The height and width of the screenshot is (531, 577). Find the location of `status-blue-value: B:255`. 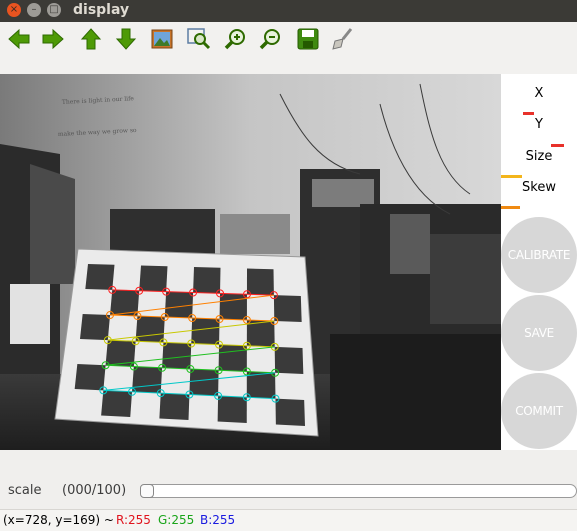

status-blue-value: B:255 is located at coordinates (218, 520).